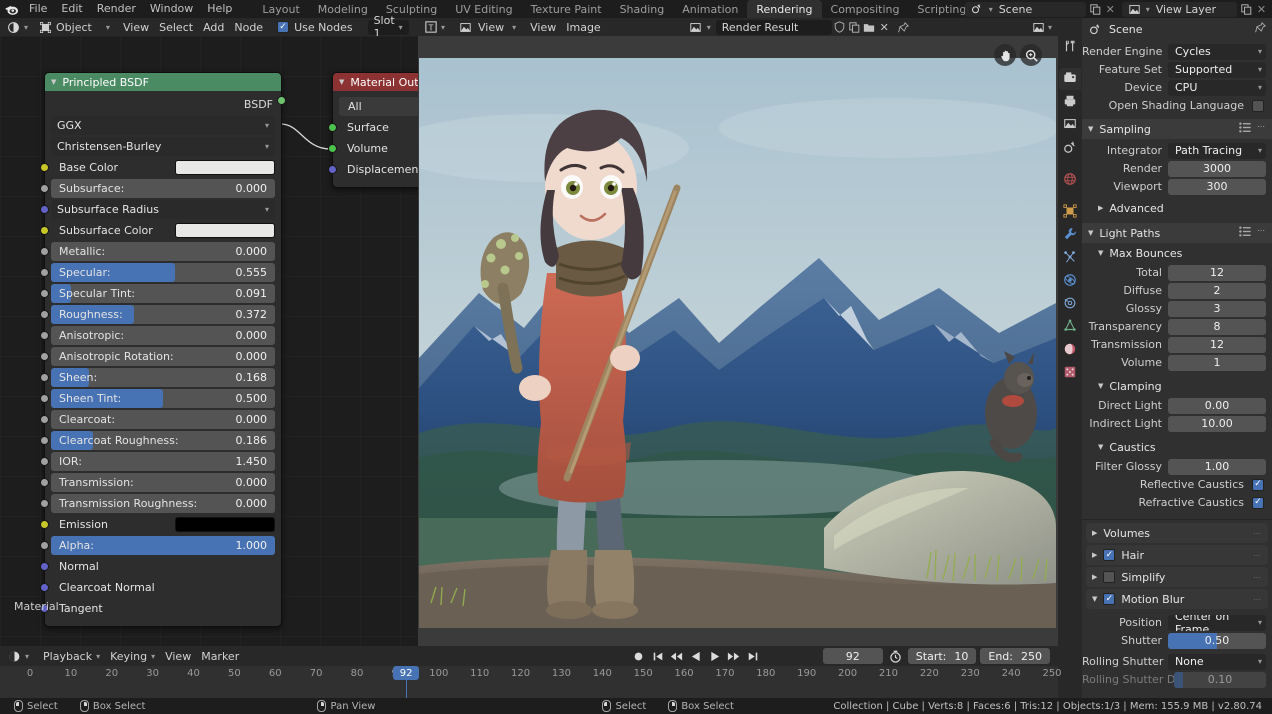 This screenshot has height=714, width=1272. Describe the element at coordinates (869, 27) in the screenshot. I see `folder-icon` at that location.